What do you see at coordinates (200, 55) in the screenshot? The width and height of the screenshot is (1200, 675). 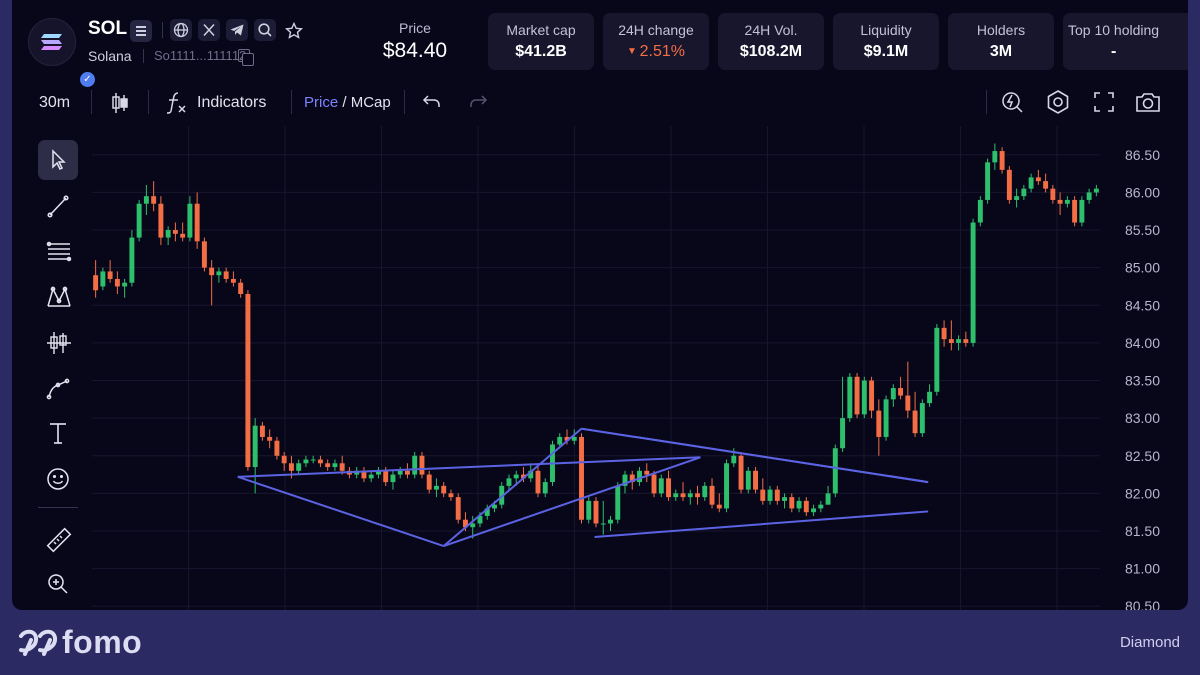 I see `token-address: So1111...111112` at bounding box center [200, 55].